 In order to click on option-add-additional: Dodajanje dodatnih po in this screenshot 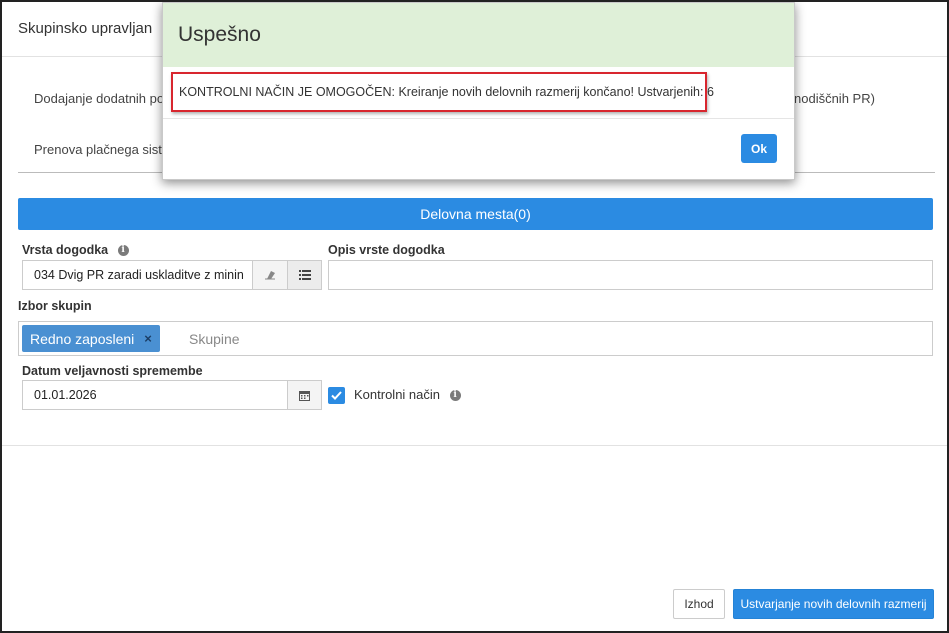, I will do `click(99, 98)`.